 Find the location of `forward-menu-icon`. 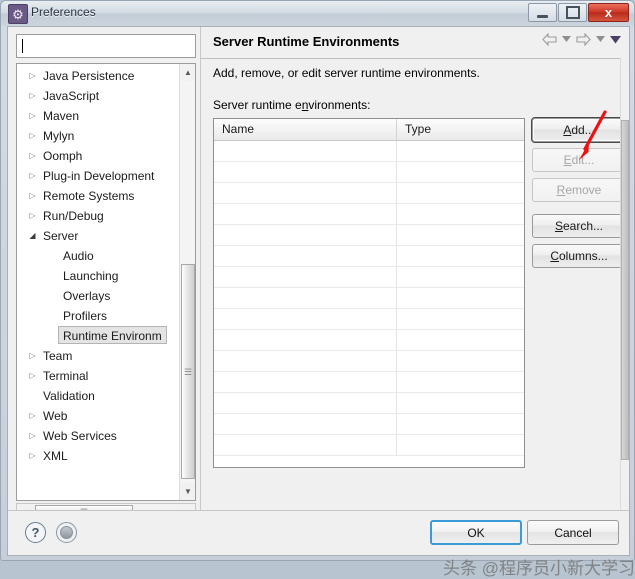

forward-menu-icon is located at coordinates (600, 39).